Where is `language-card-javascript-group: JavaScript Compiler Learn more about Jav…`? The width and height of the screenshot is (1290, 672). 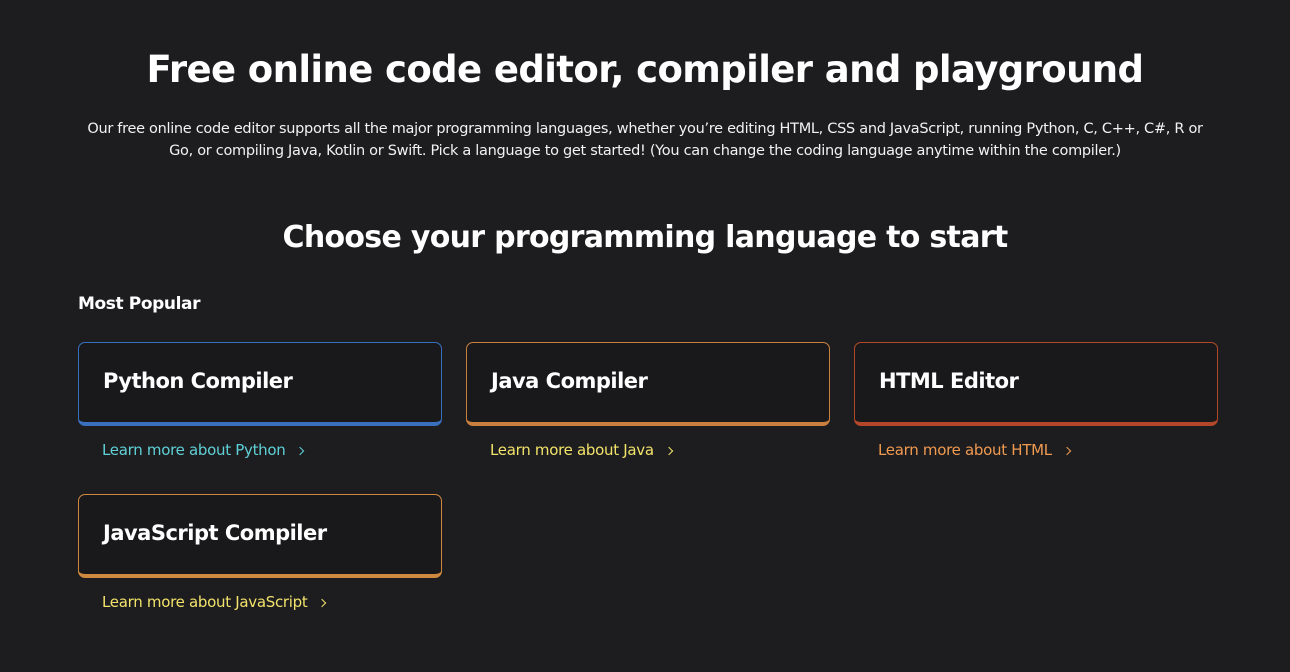
language-card-javascript-group: JavaScript Compiler Learn more about Jav… is located at coordinates (260, 552).